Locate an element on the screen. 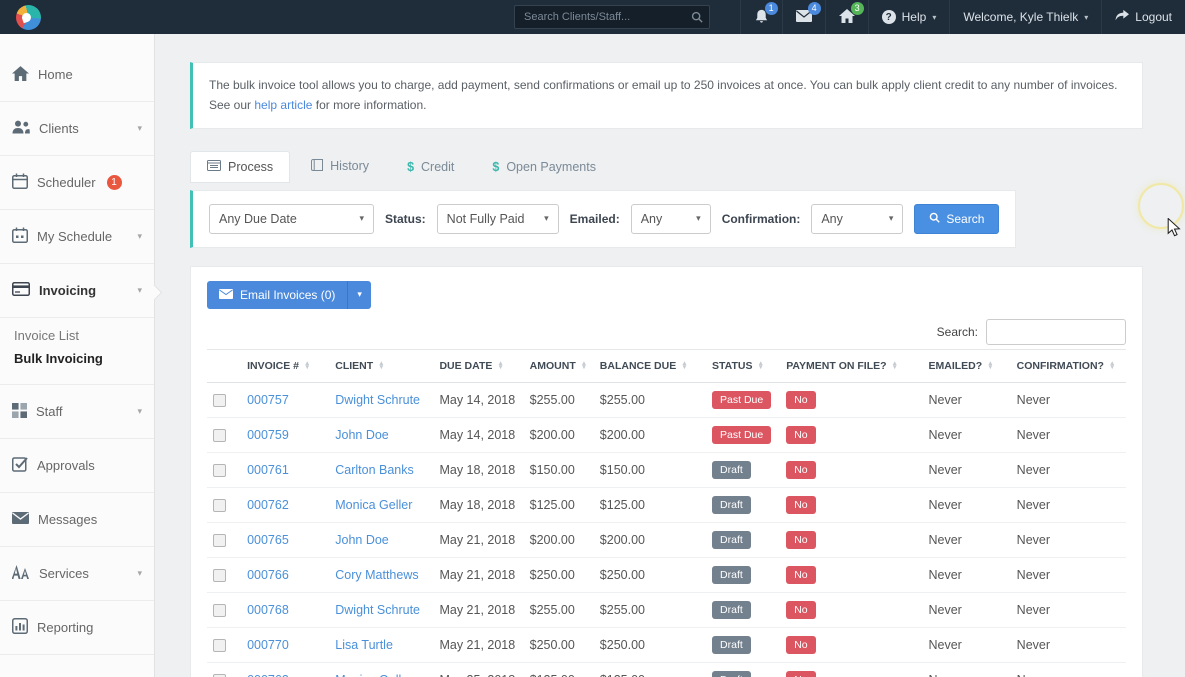  invoice-link: 000761 is located at coordinates (268, 470).